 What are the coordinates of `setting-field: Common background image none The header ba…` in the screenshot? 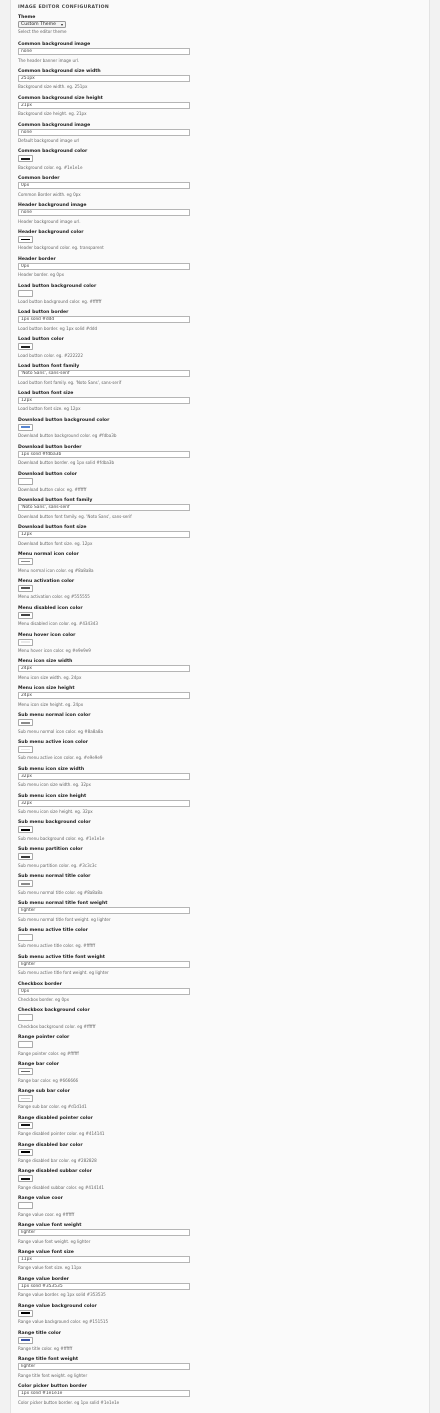 It's located at (218, 55).